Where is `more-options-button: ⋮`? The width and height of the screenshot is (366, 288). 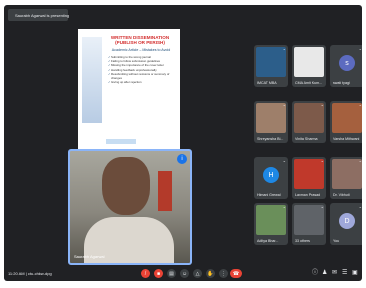 more-options-button: ⋮ is located at coordinates (223, 273).